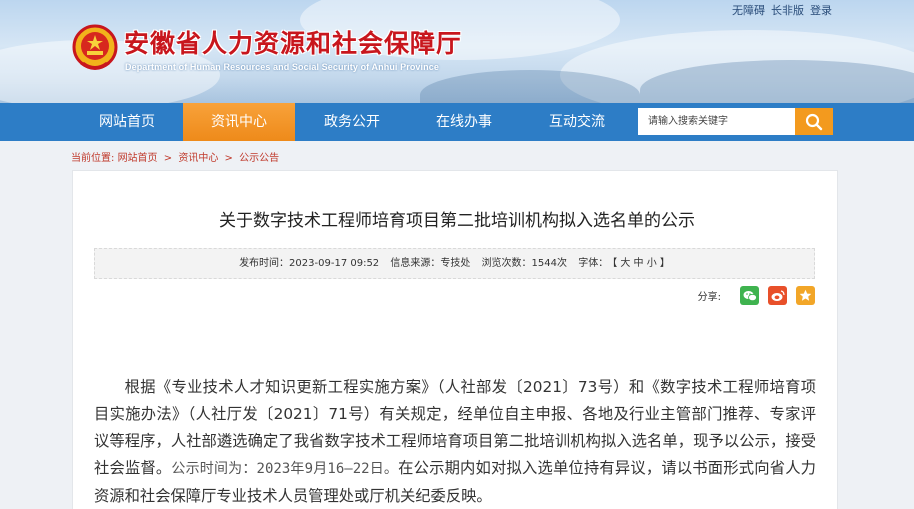 This screenshot has height=509, width=914. I want to click on search-button, so click(814, 121).